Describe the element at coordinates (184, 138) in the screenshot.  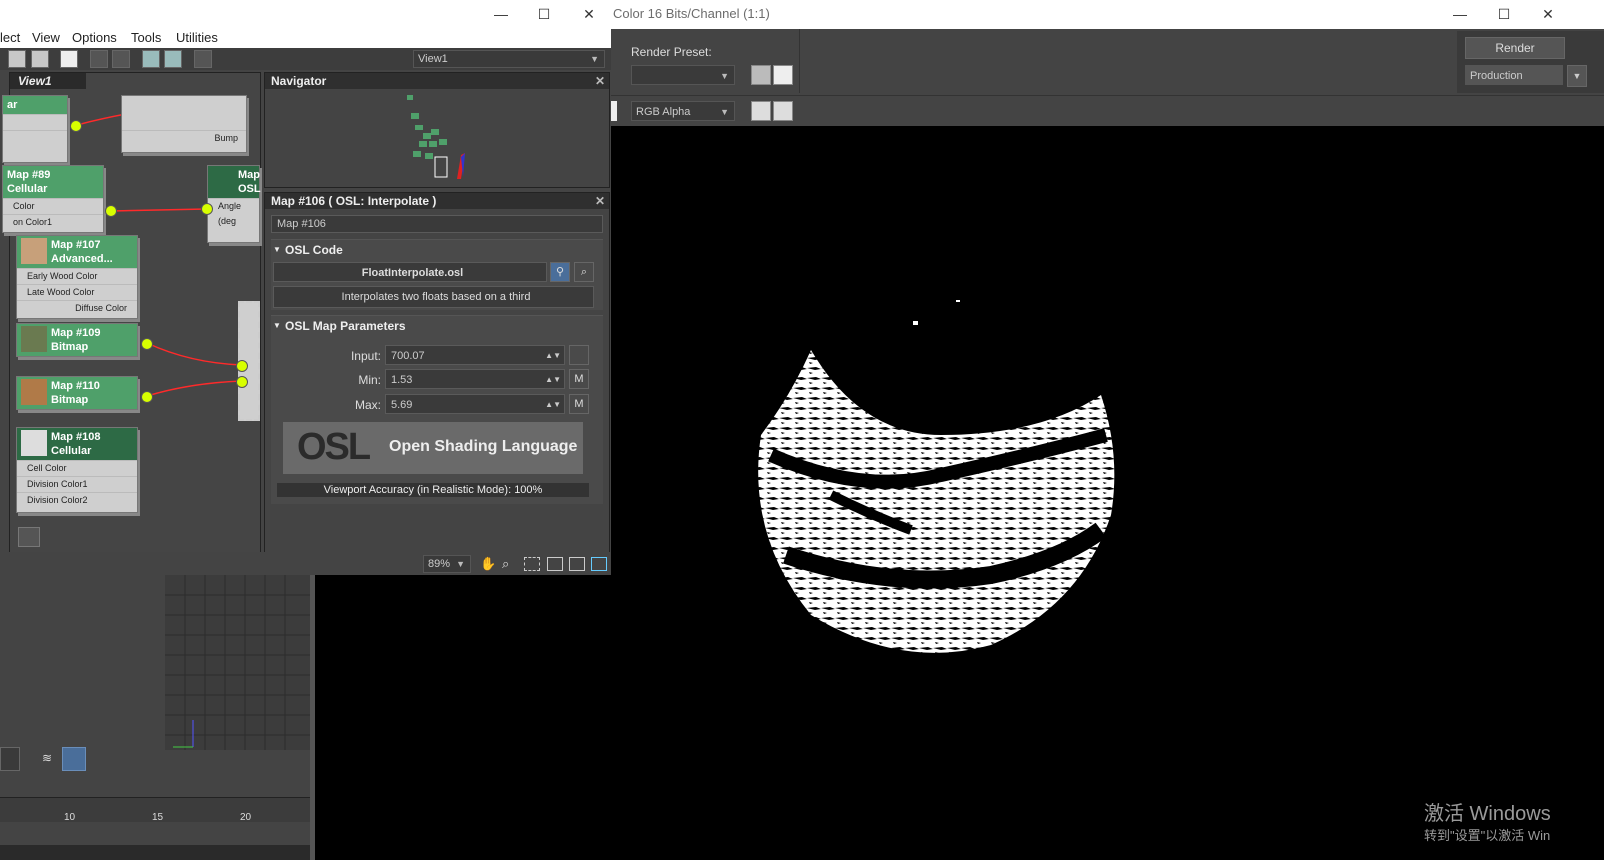
I see `node-row-bump: Bump` at that location.